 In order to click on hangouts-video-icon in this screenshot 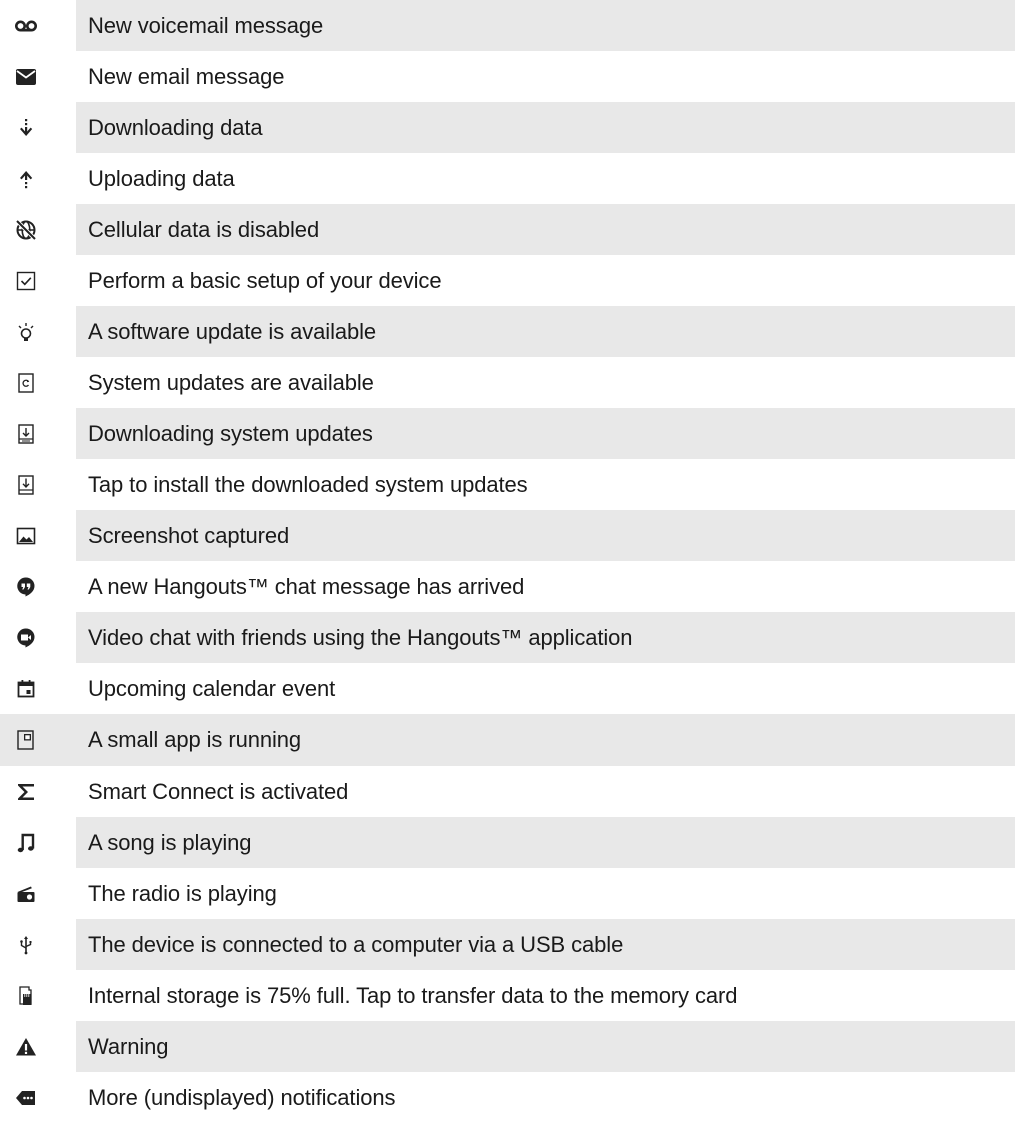, I will do `click(38, 637)`.